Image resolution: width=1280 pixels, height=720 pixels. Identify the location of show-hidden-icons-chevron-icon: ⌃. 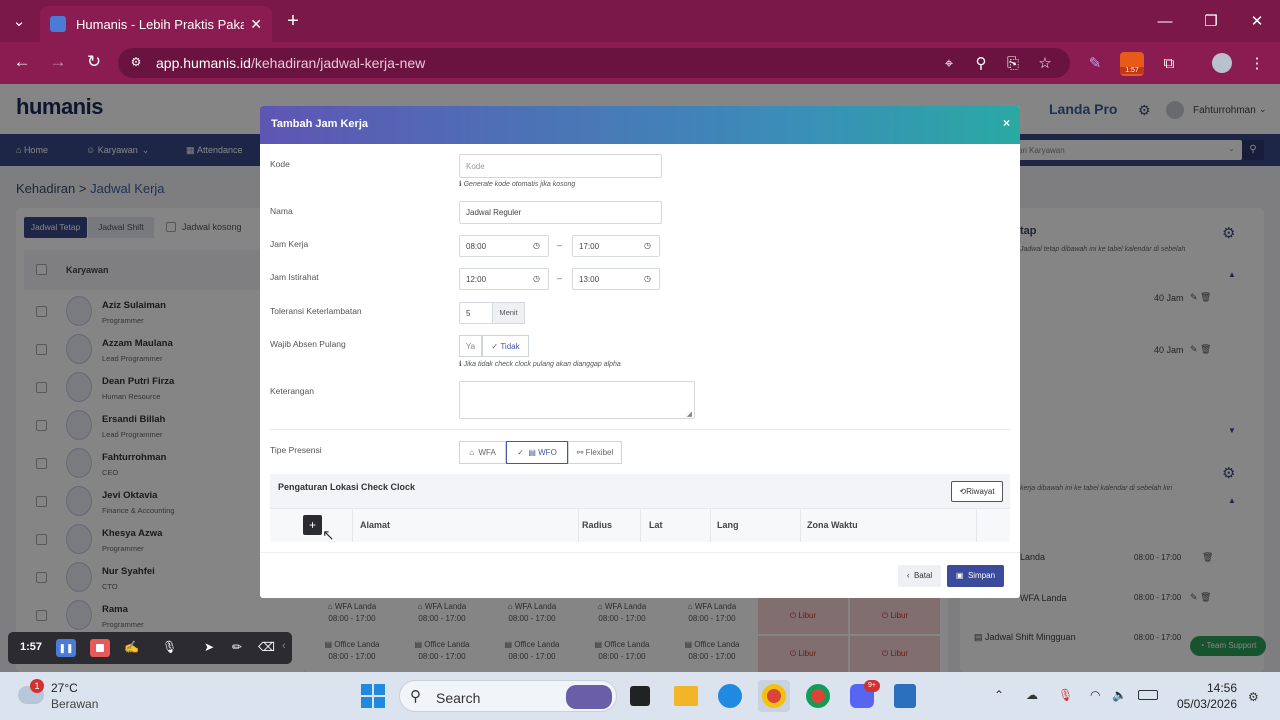
(999, 695).